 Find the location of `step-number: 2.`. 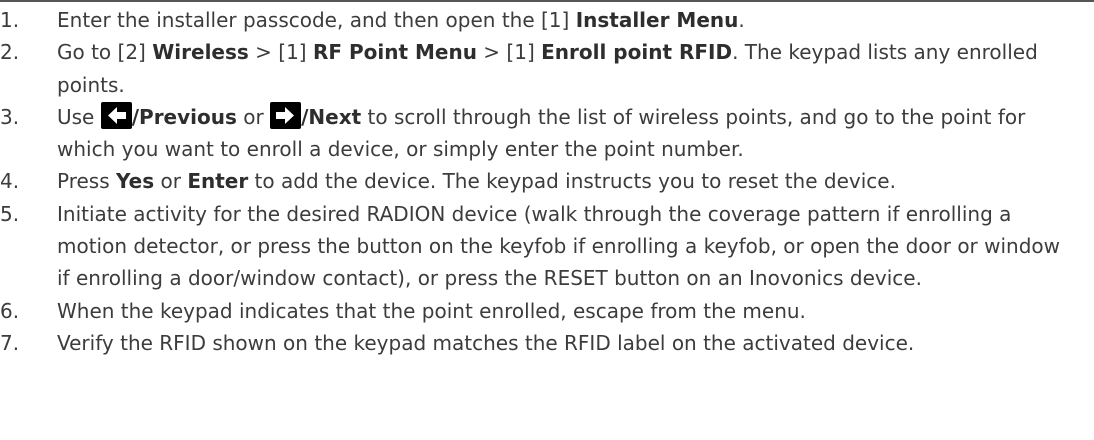

step-number: 2. is located at coordinates (10, 52).